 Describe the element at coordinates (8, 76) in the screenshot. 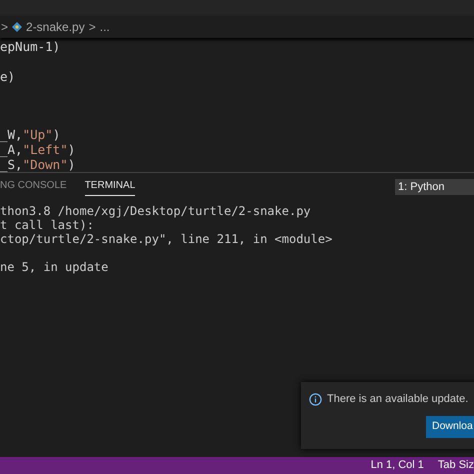

I see `code-line: e)` at that location.